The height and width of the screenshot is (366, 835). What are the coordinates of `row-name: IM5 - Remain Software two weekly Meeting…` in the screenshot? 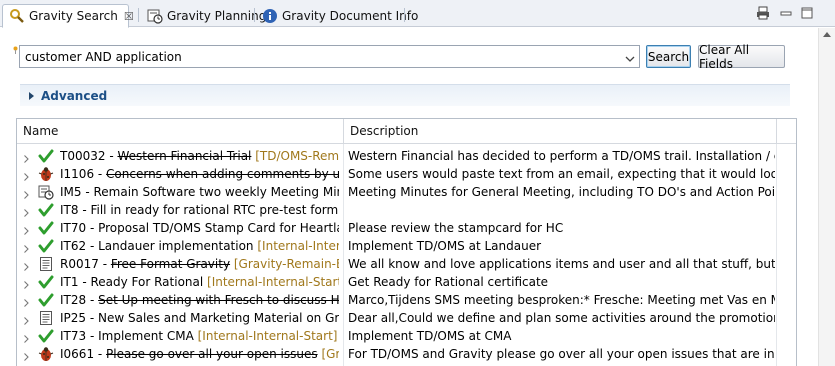 It's located at (199, 192).